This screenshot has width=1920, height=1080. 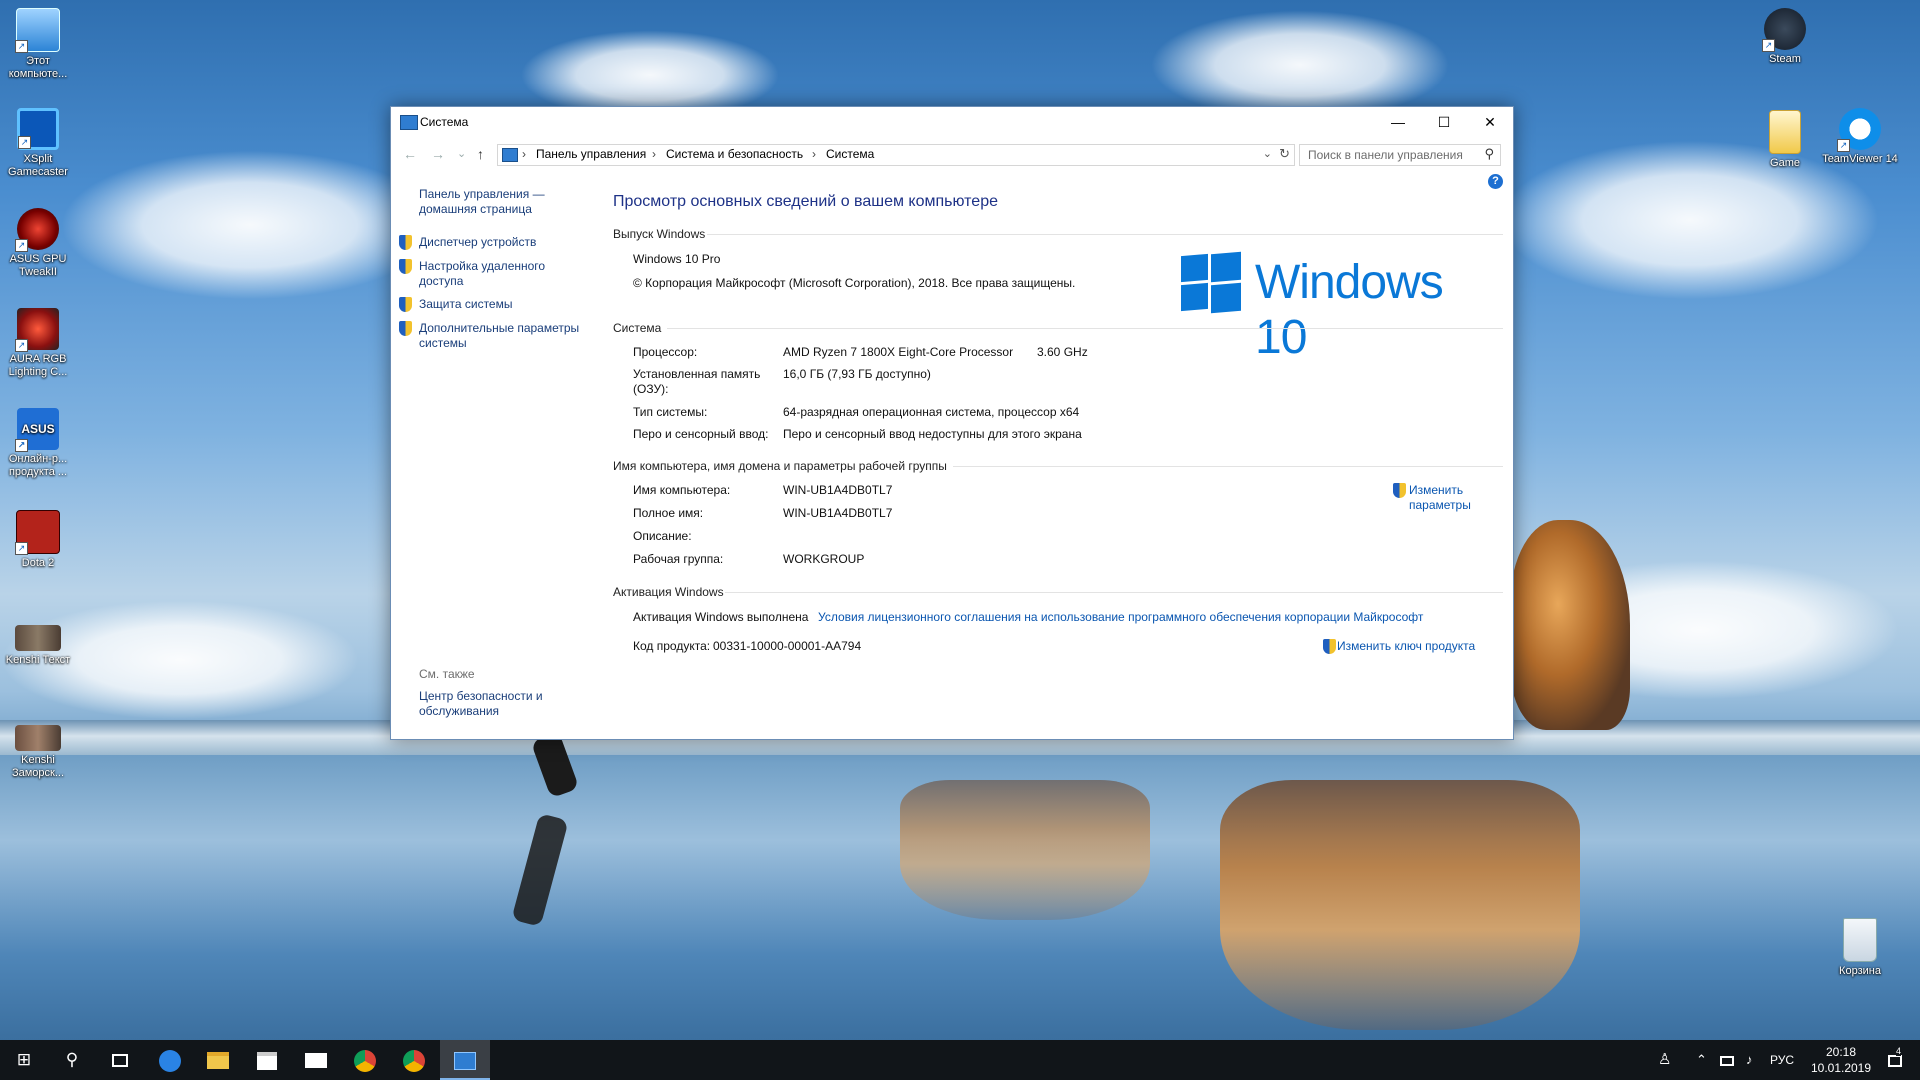 What do you see at coordinates (1841, 1060) in the screenshot?
I see `clock: 20:18 10.01.2019` at bounding box center [1841, 1060].